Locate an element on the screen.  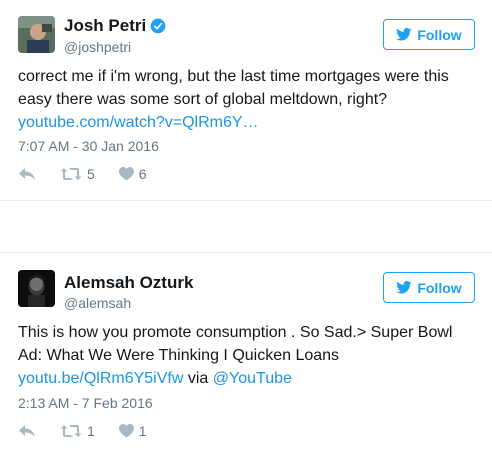
tweet-timestamp: 7:07 AM - 30 Jan 2016 is located at coordinates (88, 146).